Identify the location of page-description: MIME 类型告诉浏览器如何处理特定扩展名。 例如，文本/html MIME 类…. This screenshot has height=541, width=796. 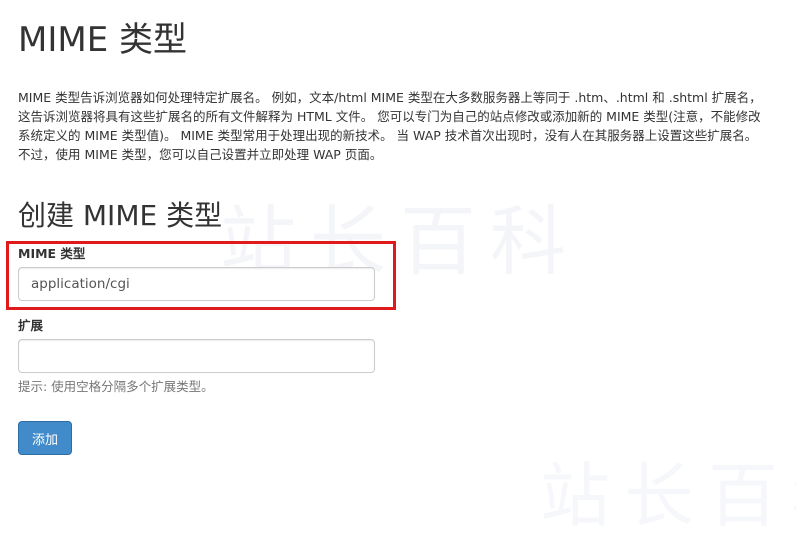
(390, 126).